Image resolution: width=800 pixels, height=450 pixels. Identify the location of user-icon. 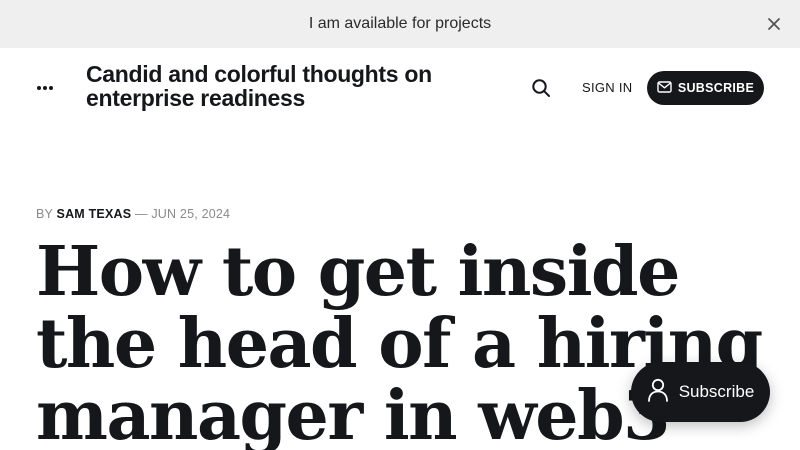
(658, 392).